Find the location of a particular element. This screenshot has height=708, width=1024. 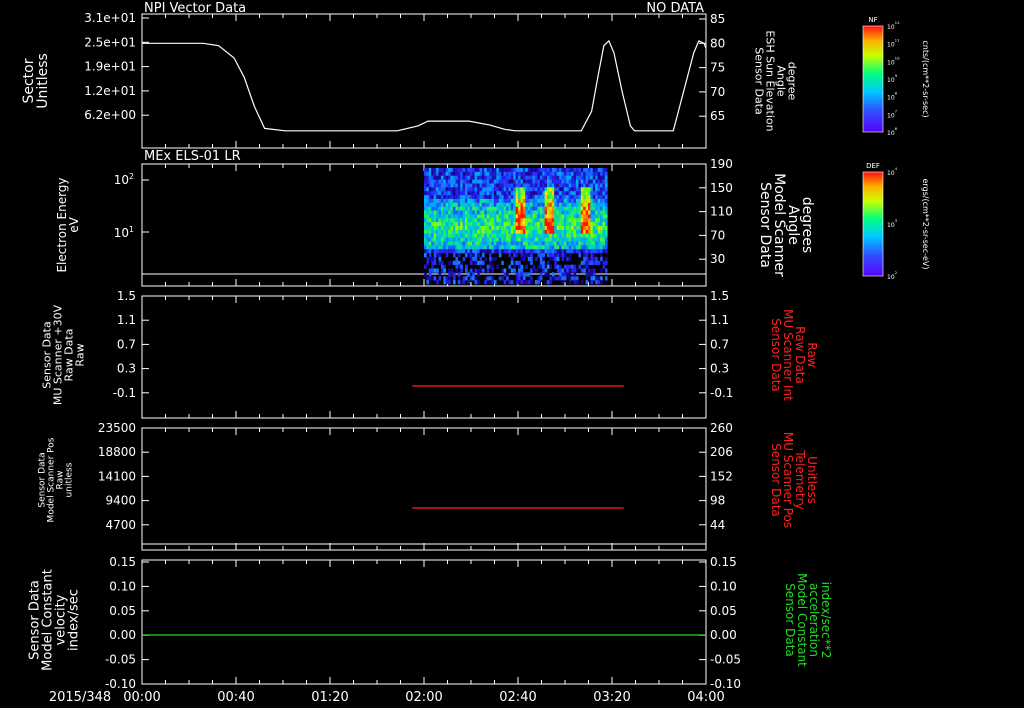

y-tick-label-right: 98 is located at coordinates (717, 501).